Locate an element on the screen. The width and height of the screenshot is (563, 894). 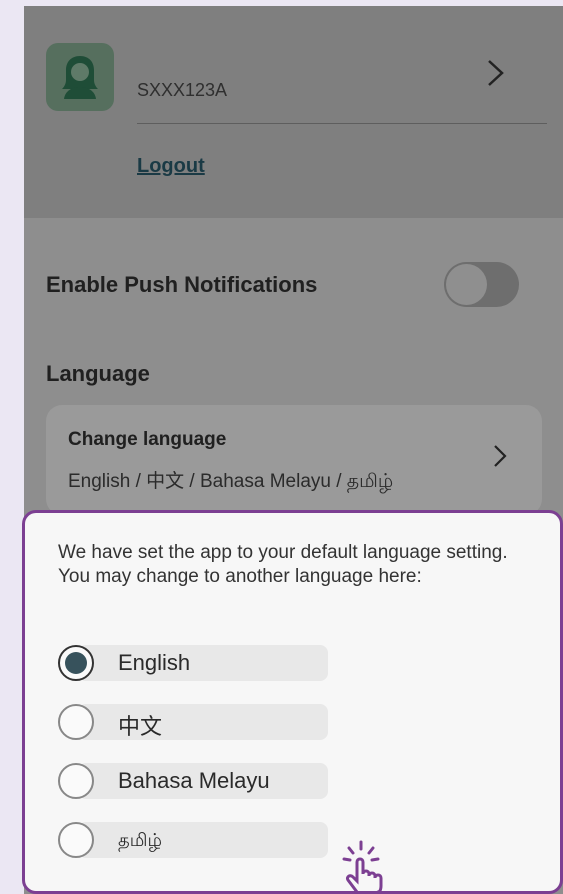
logout-link: Logout is located at coordinates (171, 166).